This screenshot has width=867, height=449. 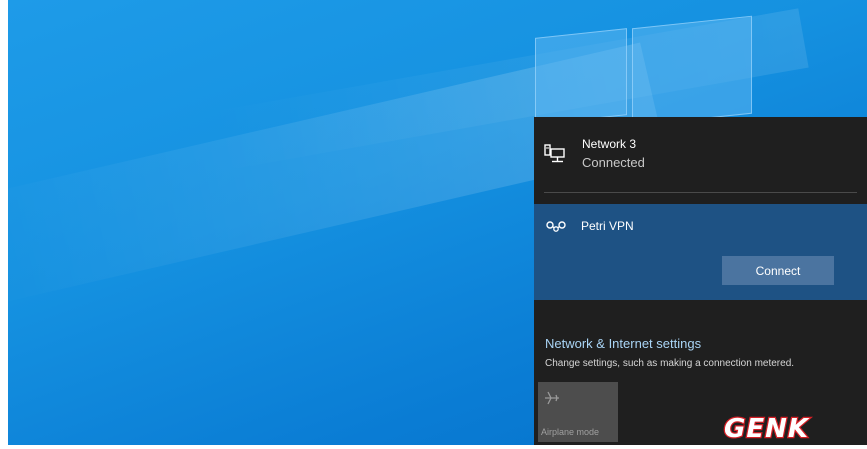 What do you see at coordinates (552, 398) in the screenshot?
I see `airplane-icon` at bounding box center [552, 398].